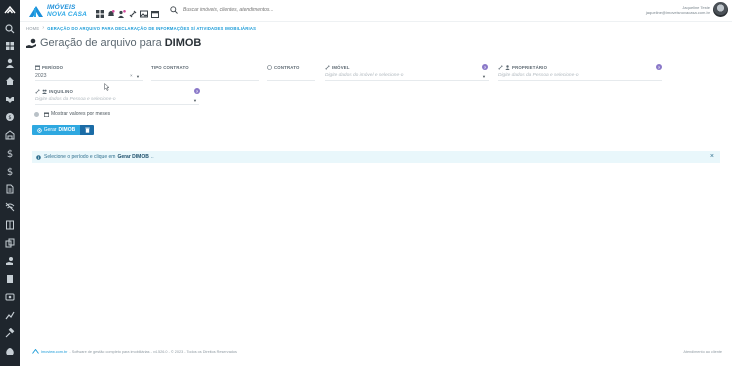 This screenshot has width=732, height=366. I want to click on no-wifi-icon, so click(10, 207).